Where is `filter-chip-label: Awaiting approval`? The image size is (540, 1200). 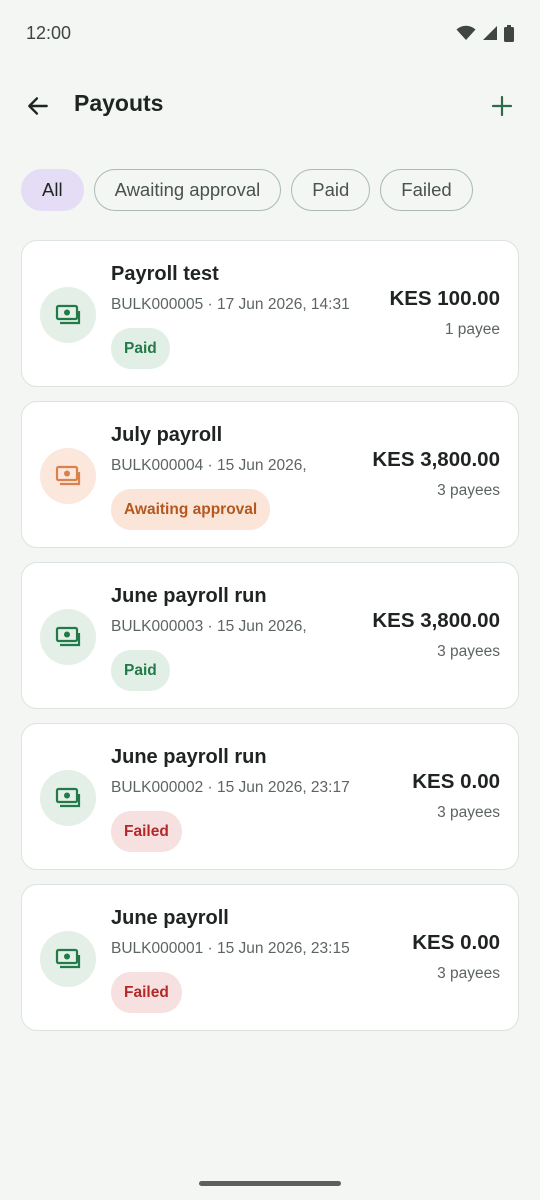
filter-chip-label: Awaiting approval is located at coordinates (187, 189).